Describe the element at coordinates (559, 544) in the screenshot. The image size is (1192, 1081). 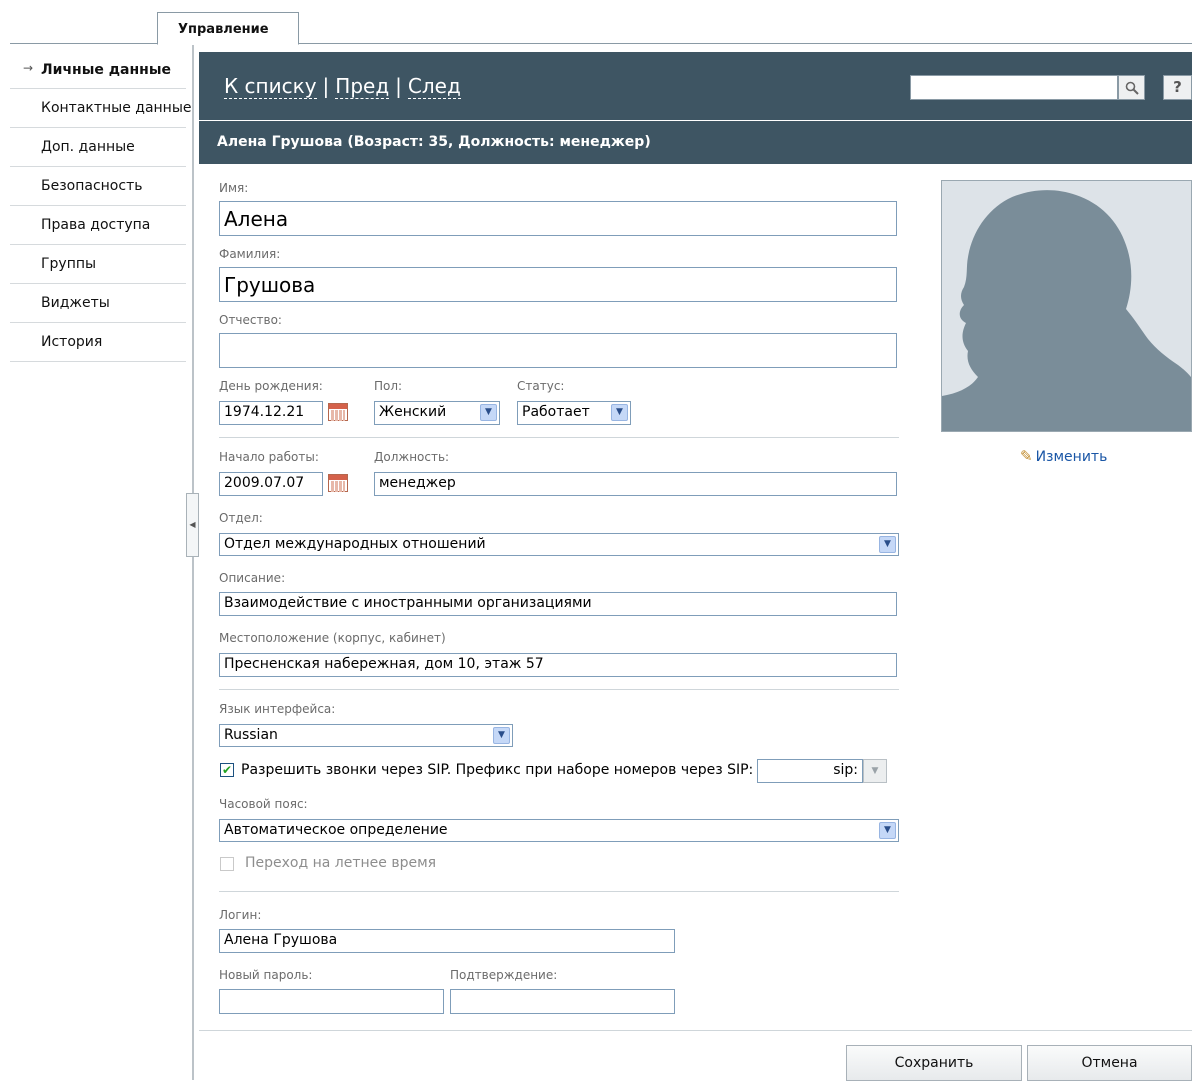
I see `department-select: Отдел международных отношений ▼` at that location.